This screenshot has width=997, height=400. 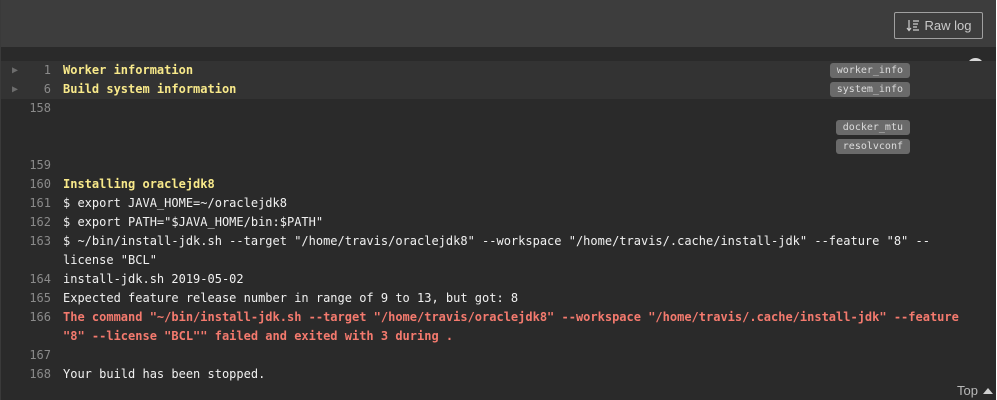 What do you see at coordinates (498, 23) in the screenshot?
I see `log-toolbar: Raw log` at bounding box center [498, 23].